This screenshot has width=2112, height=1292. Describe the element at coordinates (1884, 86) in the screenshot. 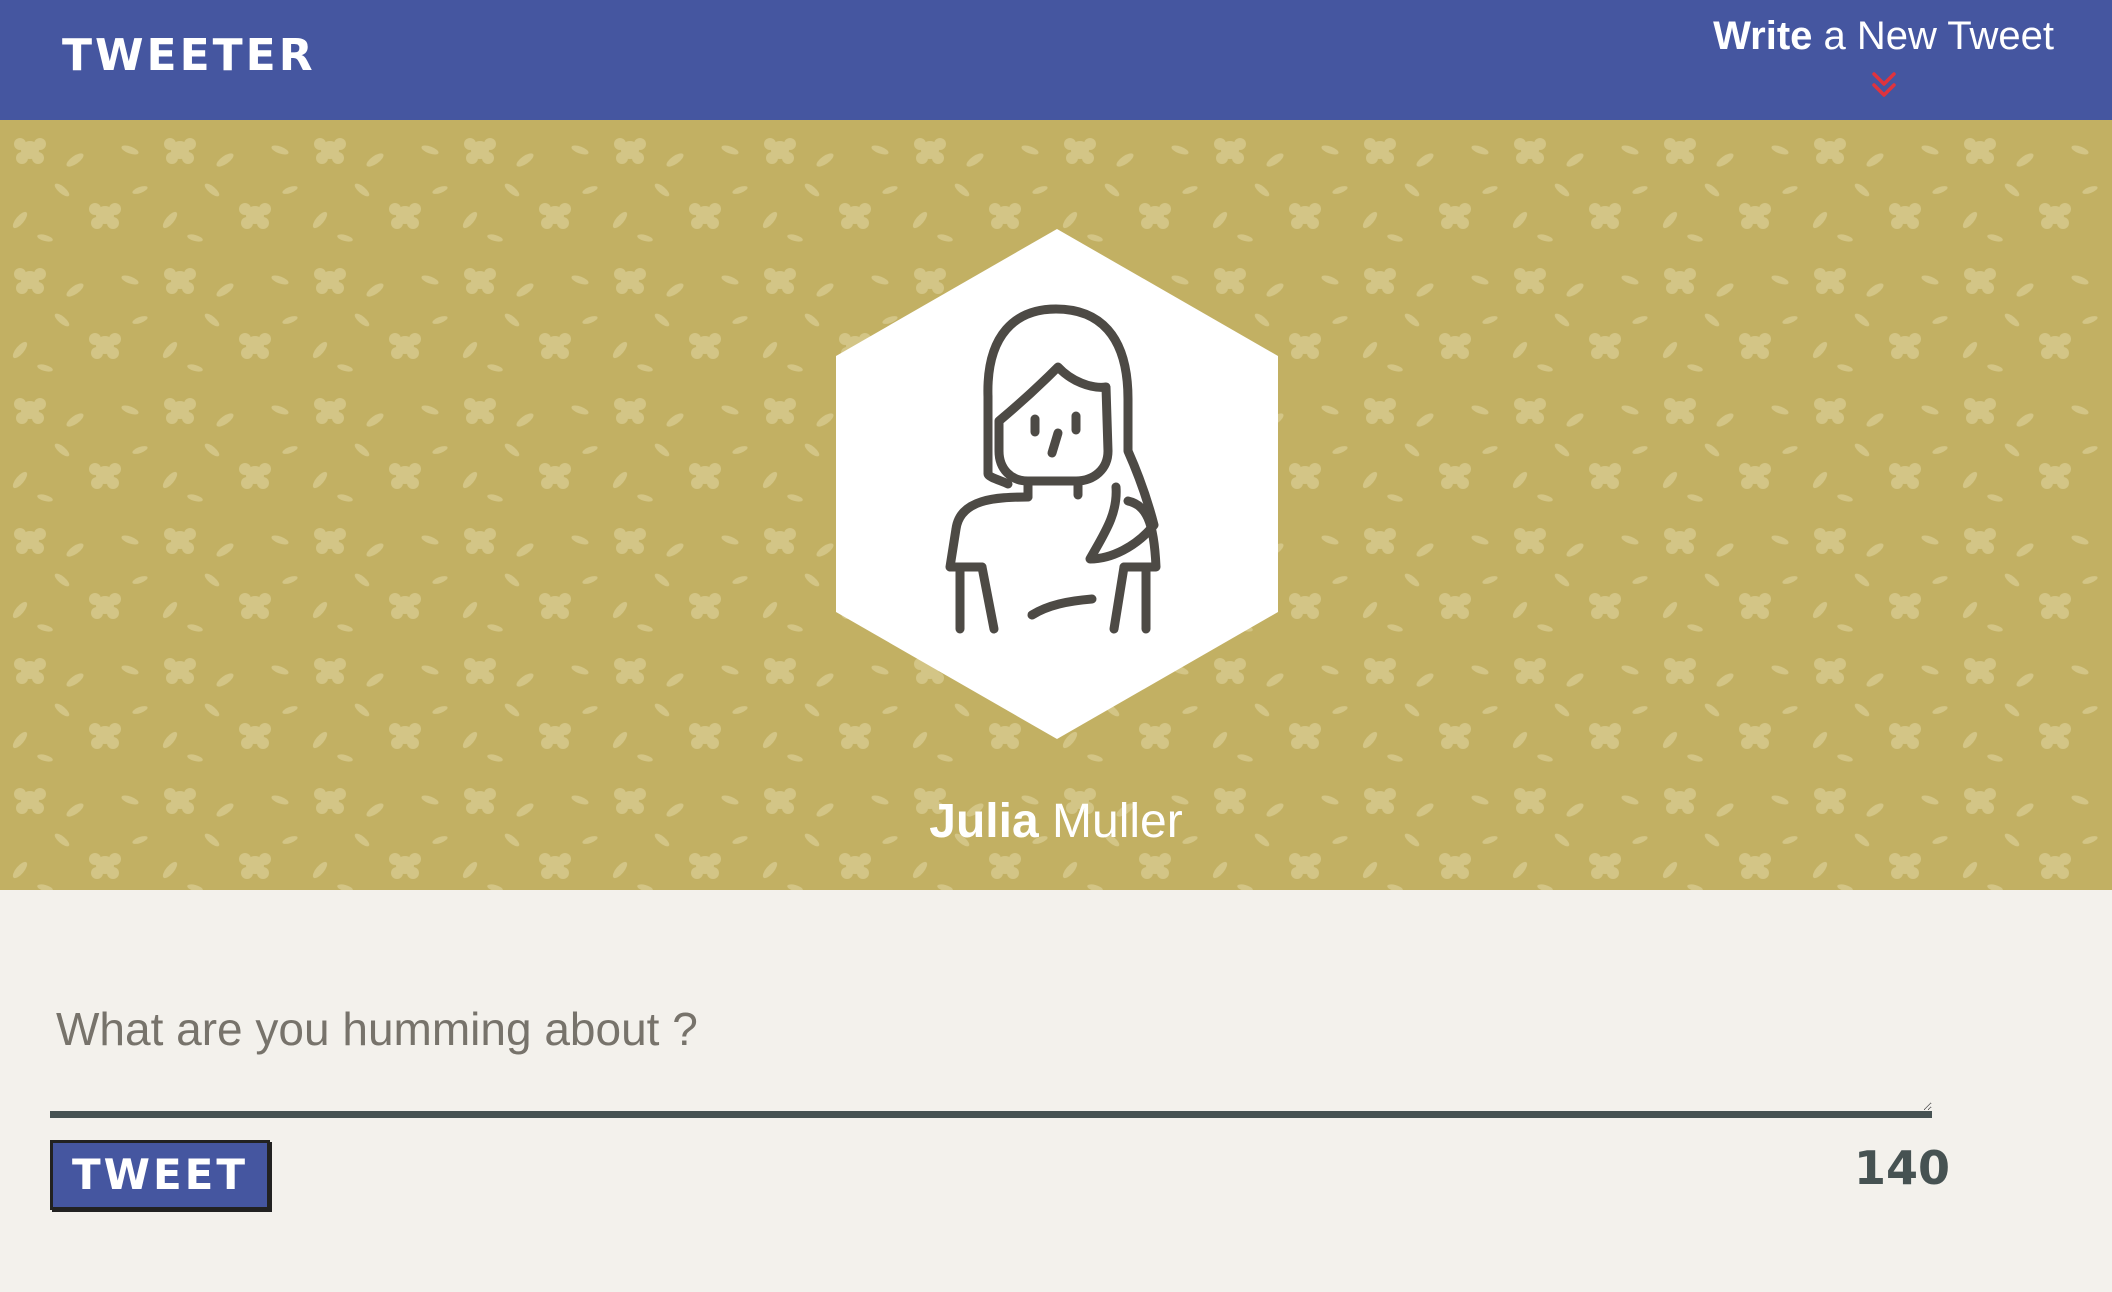

I see `double-chevron-down-icon` at that location.